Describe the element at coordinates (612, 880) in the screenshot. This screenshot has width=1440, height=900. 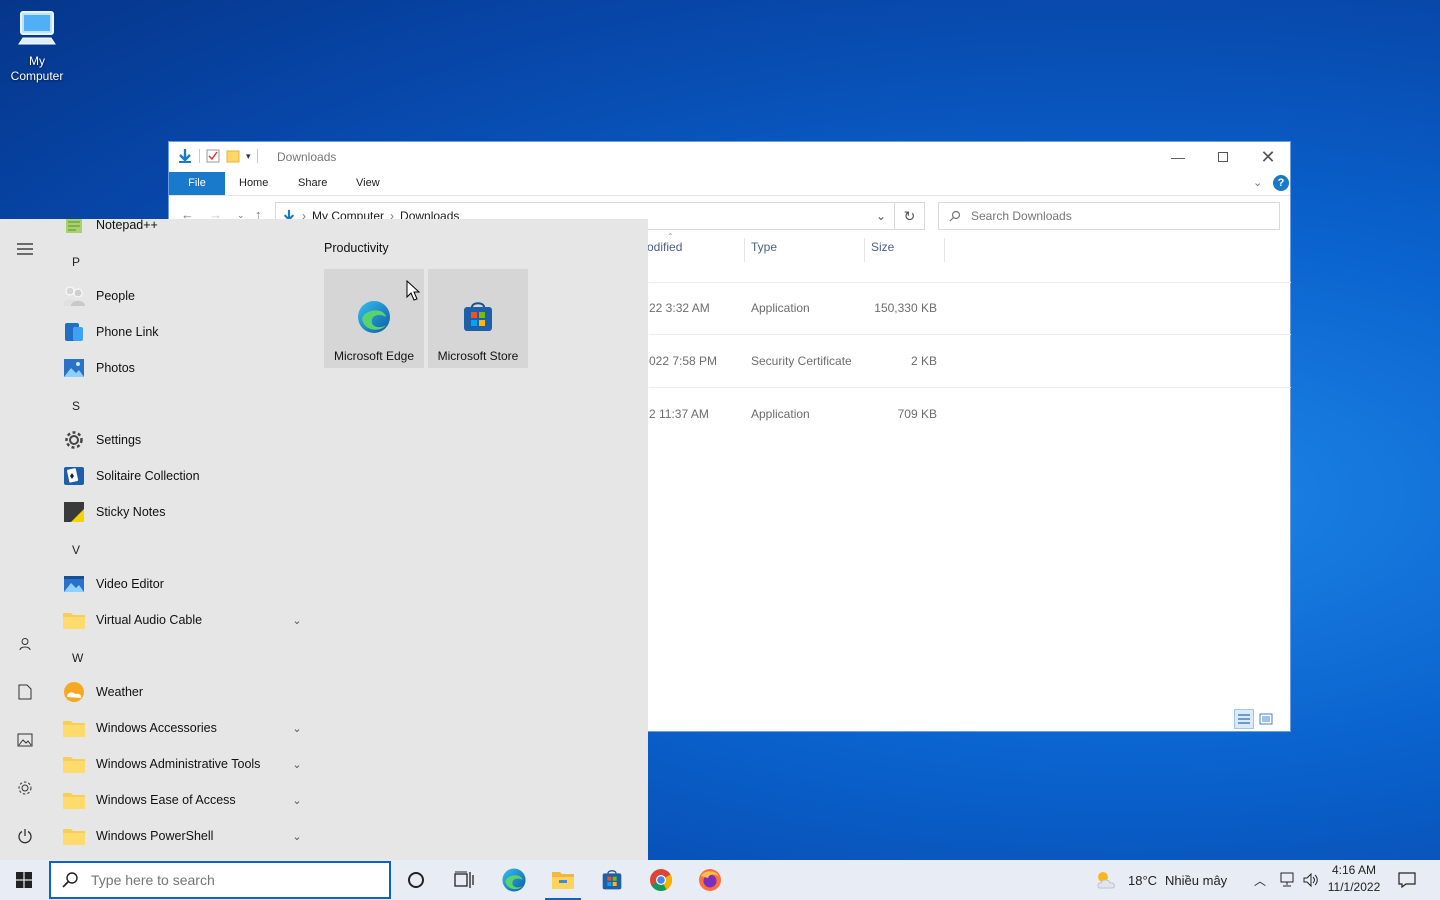
I see `taskbar-microsoft-store` at that location.